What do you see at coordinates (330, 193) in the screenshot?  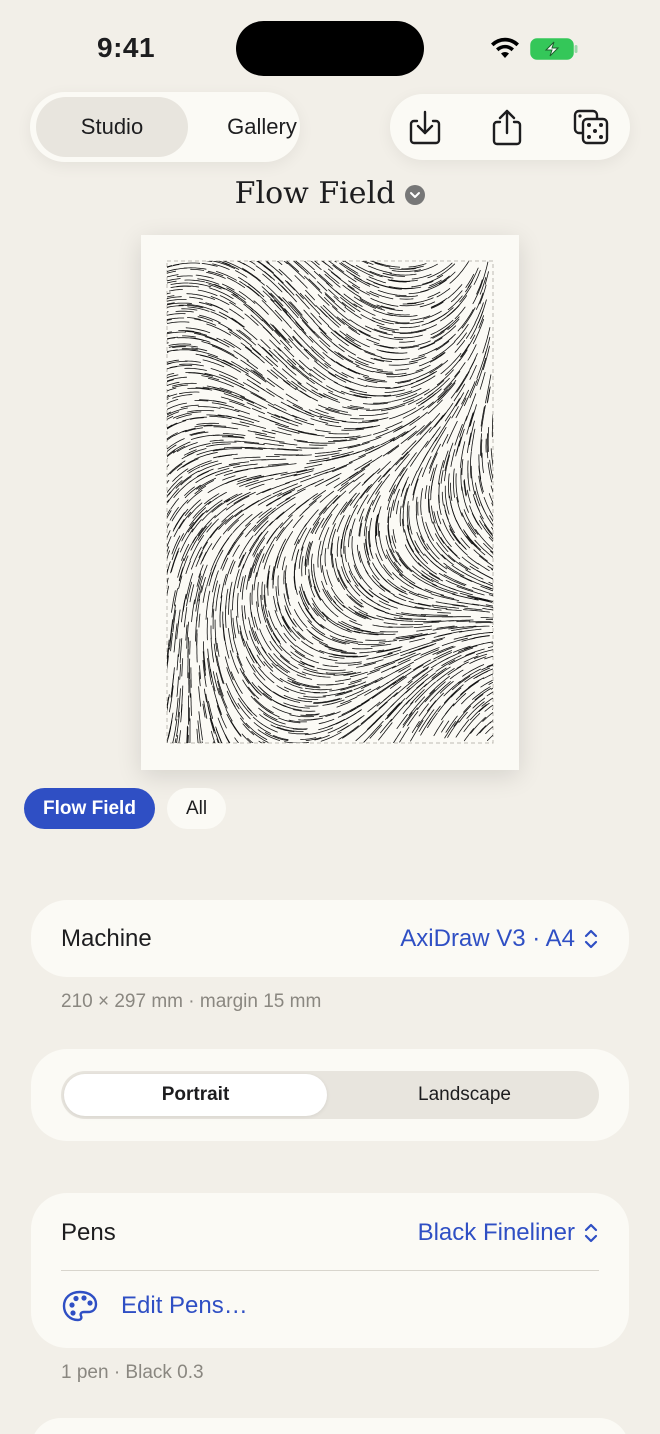 I see `document-title-button: Flow Field` at bounding box center [330, 193].